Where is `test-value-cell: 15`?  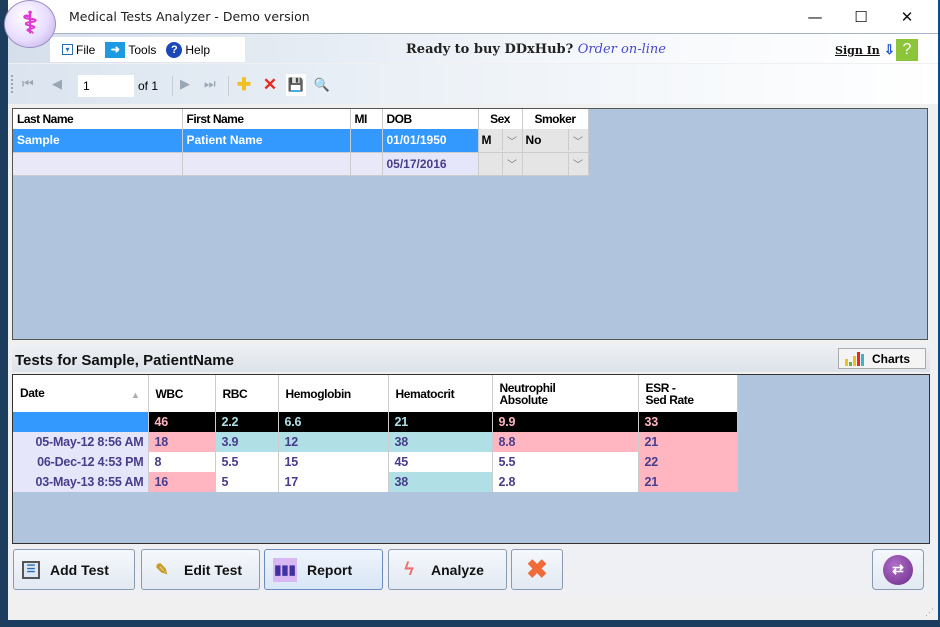 test-value-cell: 15 is located at coordinates (333, 462).